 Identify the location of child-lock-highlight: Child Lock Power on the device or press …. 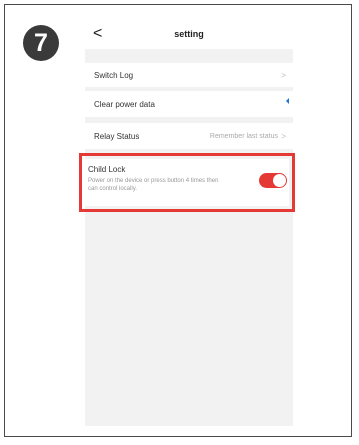
(187, 182).